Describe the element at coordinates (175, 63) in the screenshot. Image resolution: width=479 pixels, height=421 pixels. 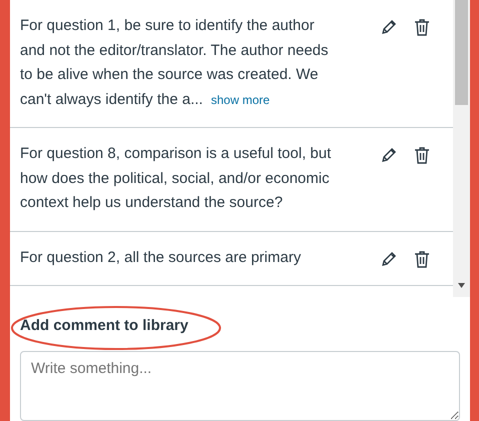
I see `comment-text: For question 1, be sure to identify the author and not the editor/translator. The author needs to be alive when the source was created. We can't always identify the a... show more` at that location.